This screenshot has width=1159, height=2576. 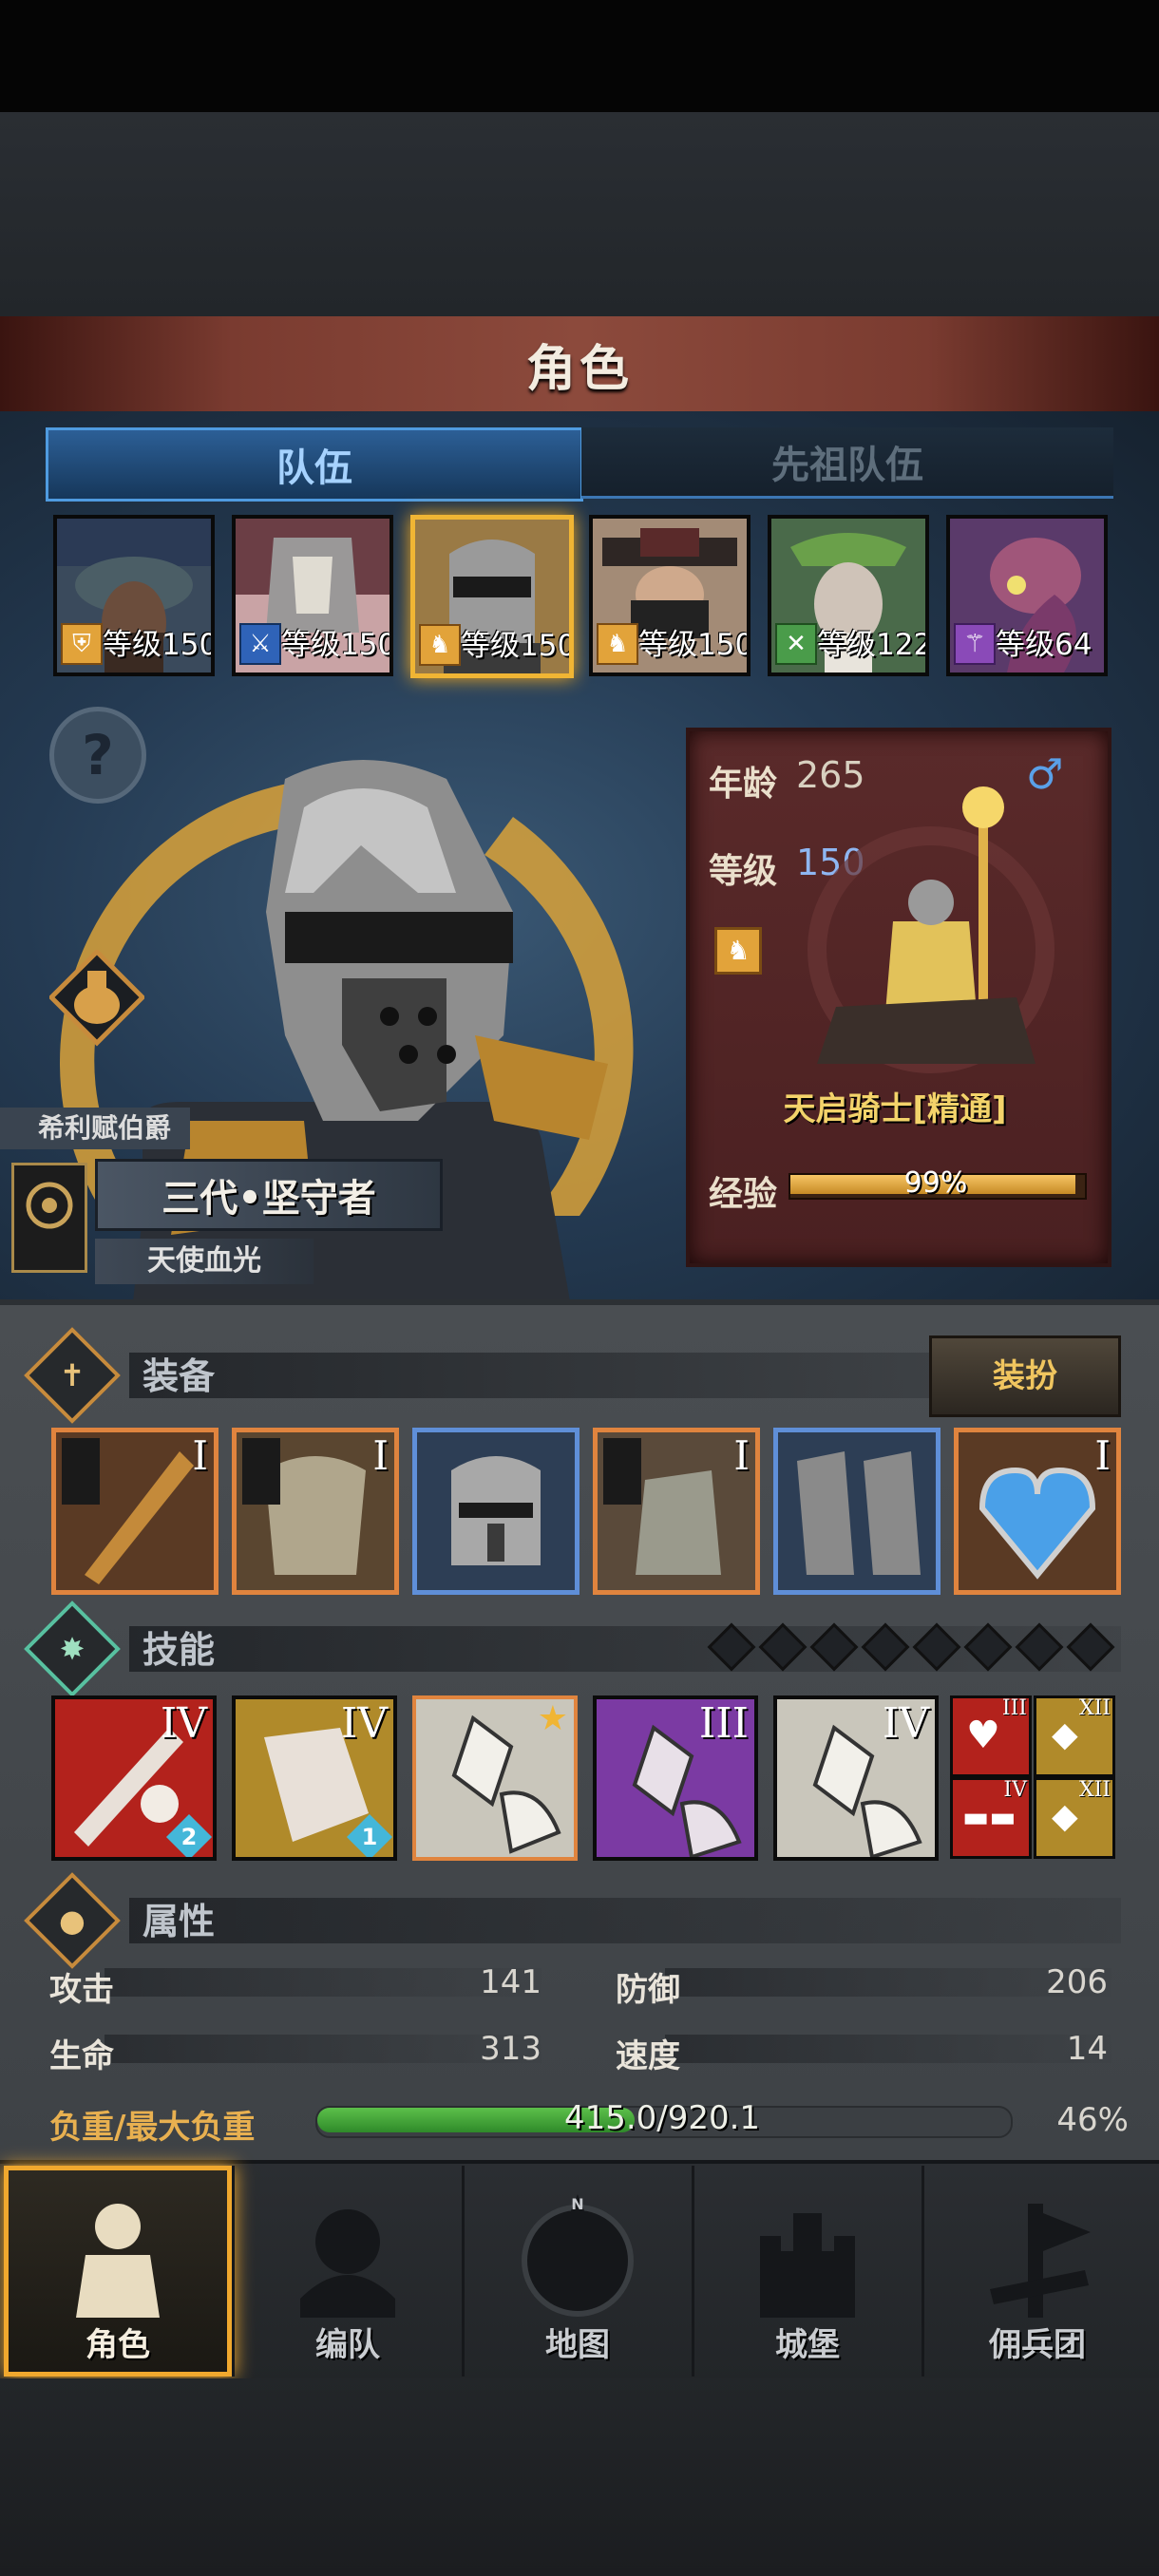 I want to click on svg-text: N, so click(x=577, y=2204).